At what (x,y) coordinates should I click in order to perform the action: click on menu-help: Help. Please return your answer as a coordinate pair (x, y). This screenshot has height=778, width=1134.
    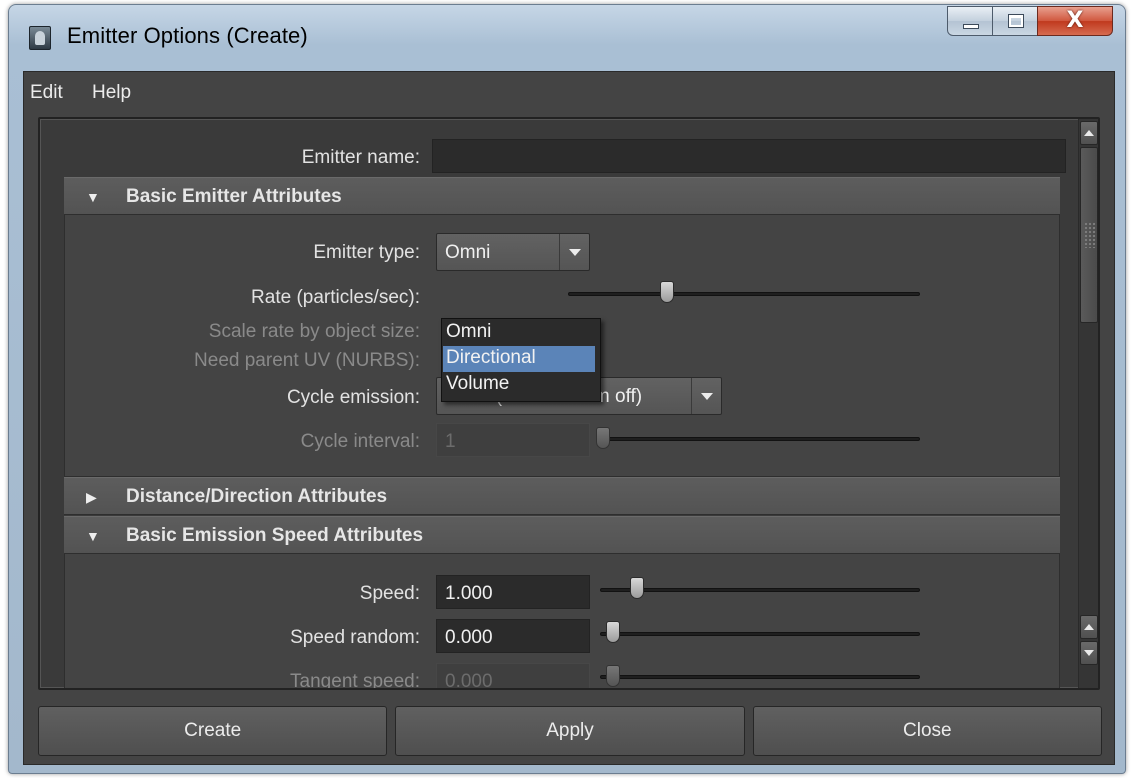
    Looking at the image, I should click on (111, 93).